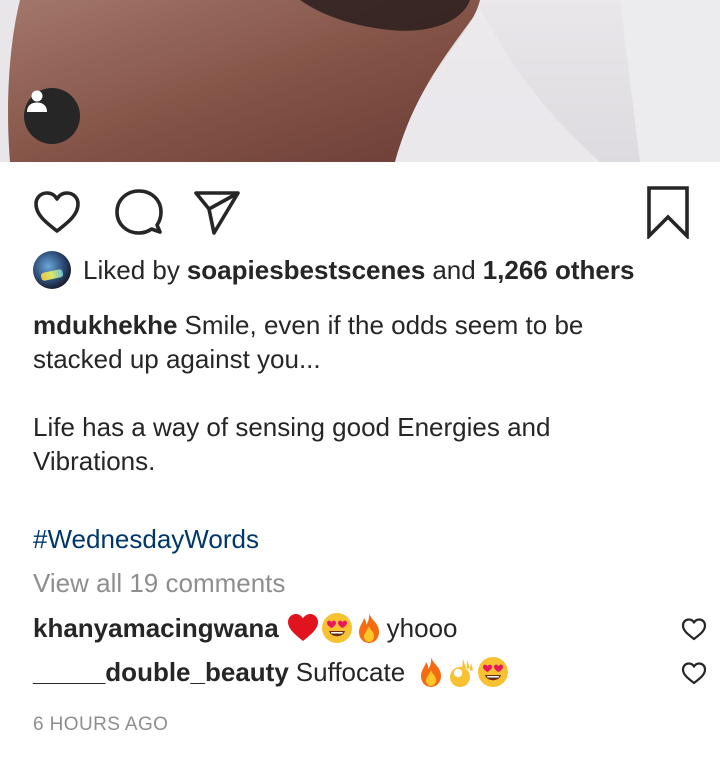  I want to click on liked-by-others: 1,266 others, so click(559, 270).